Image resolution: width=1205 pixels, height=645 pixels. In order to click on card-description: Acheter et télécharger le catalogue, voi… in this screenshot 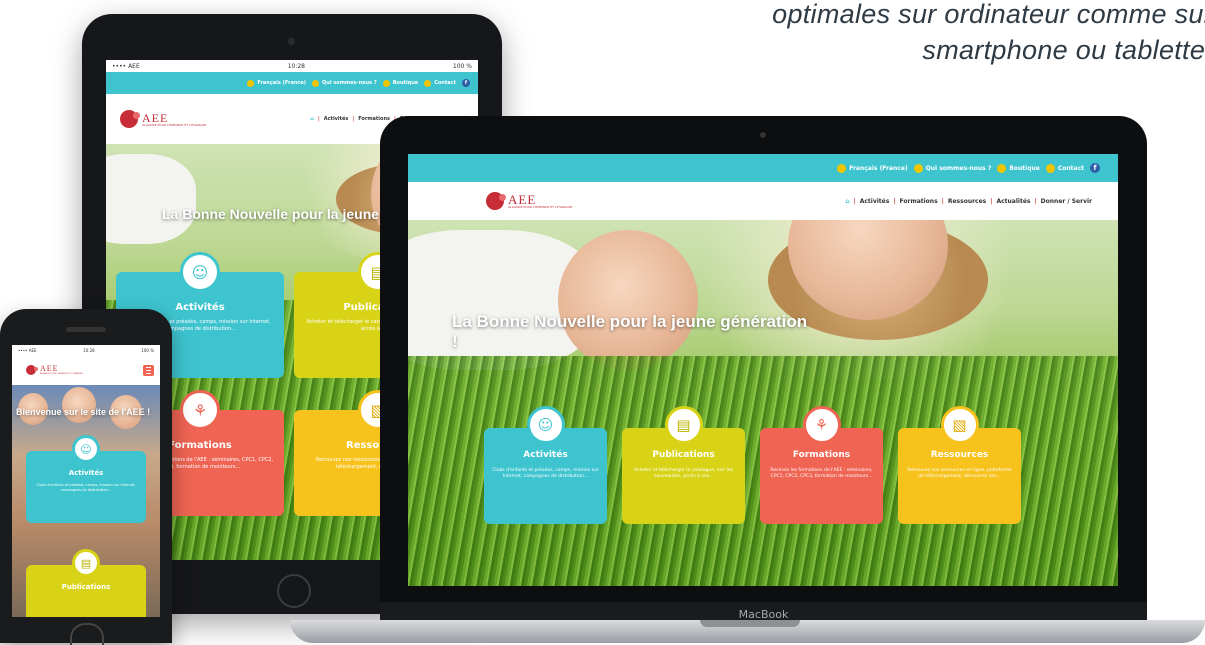, I will do `click(683, 474)`.